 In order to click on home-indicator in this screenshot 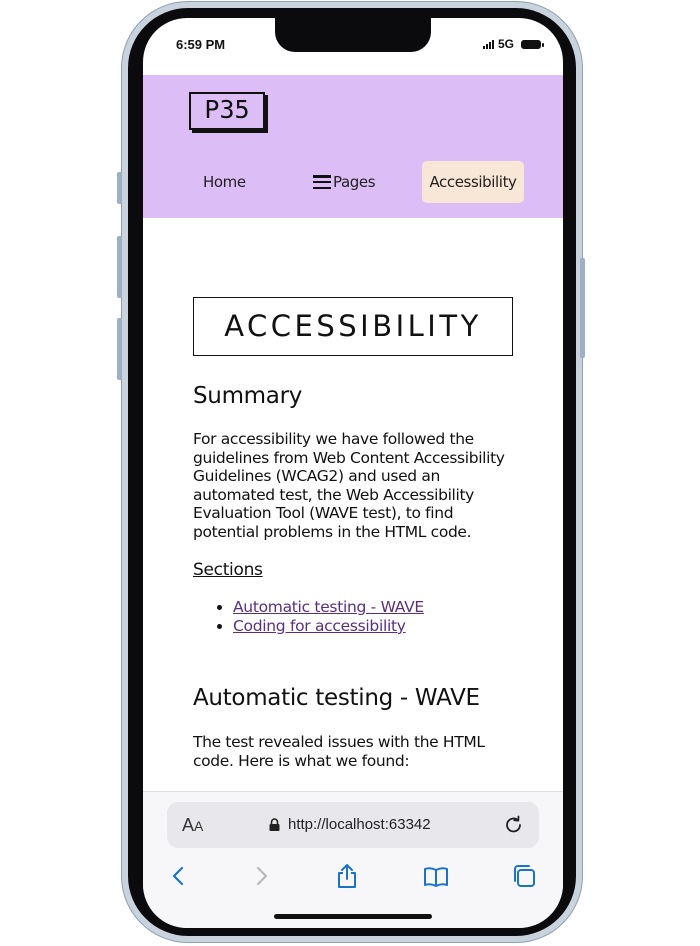, I will do `click(353, 916)`.